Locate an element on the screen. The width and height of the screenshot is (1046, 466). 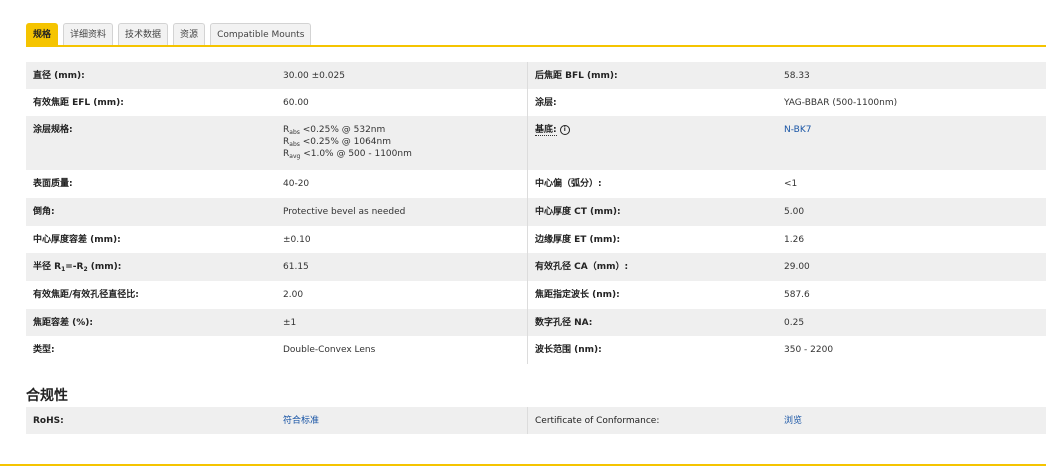
tab-bar: 规格 详细资料 技术数据 资源 Compatible Mounts is located at coordinates (169, 33).